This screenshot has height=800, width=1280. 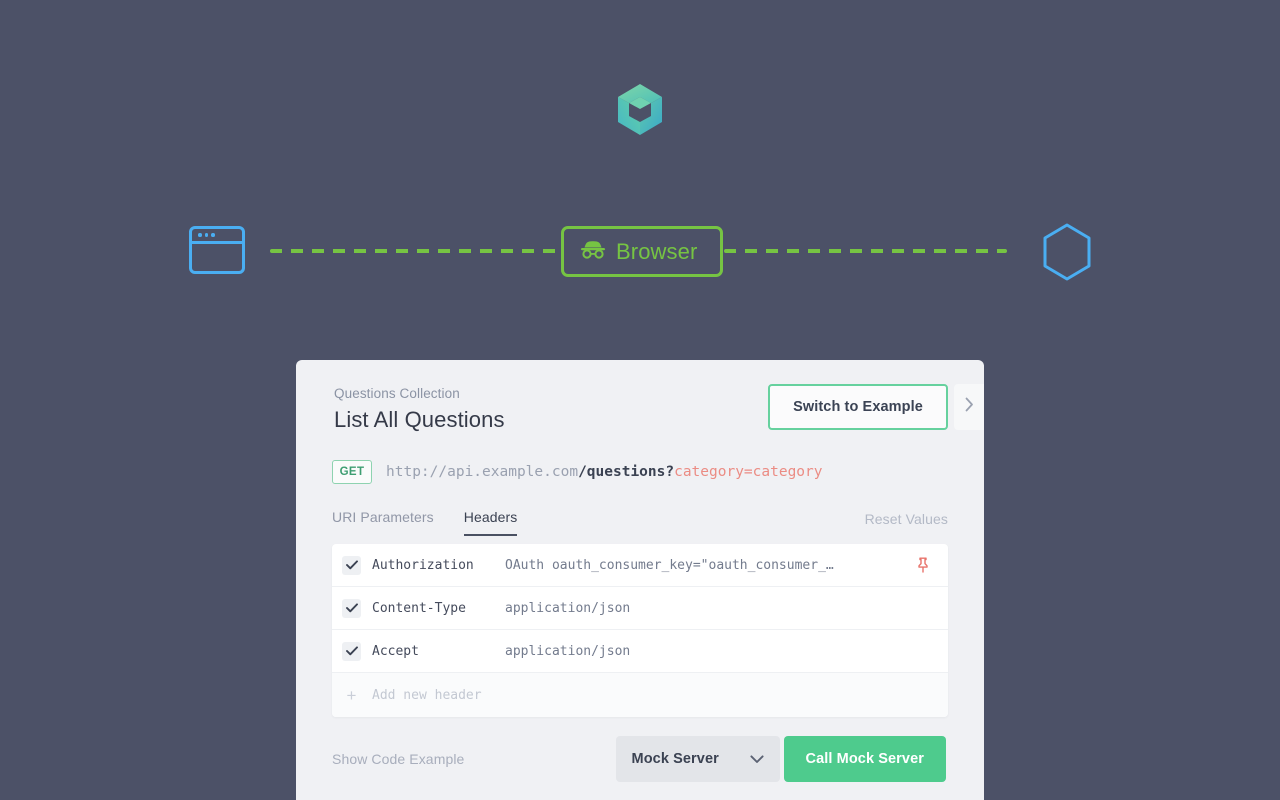 What do you see at coordinates (640, 514) in the screenshot?
I see `tabs-row: URI Parameters Headers Reset Values` at bounding box center [640, 514].